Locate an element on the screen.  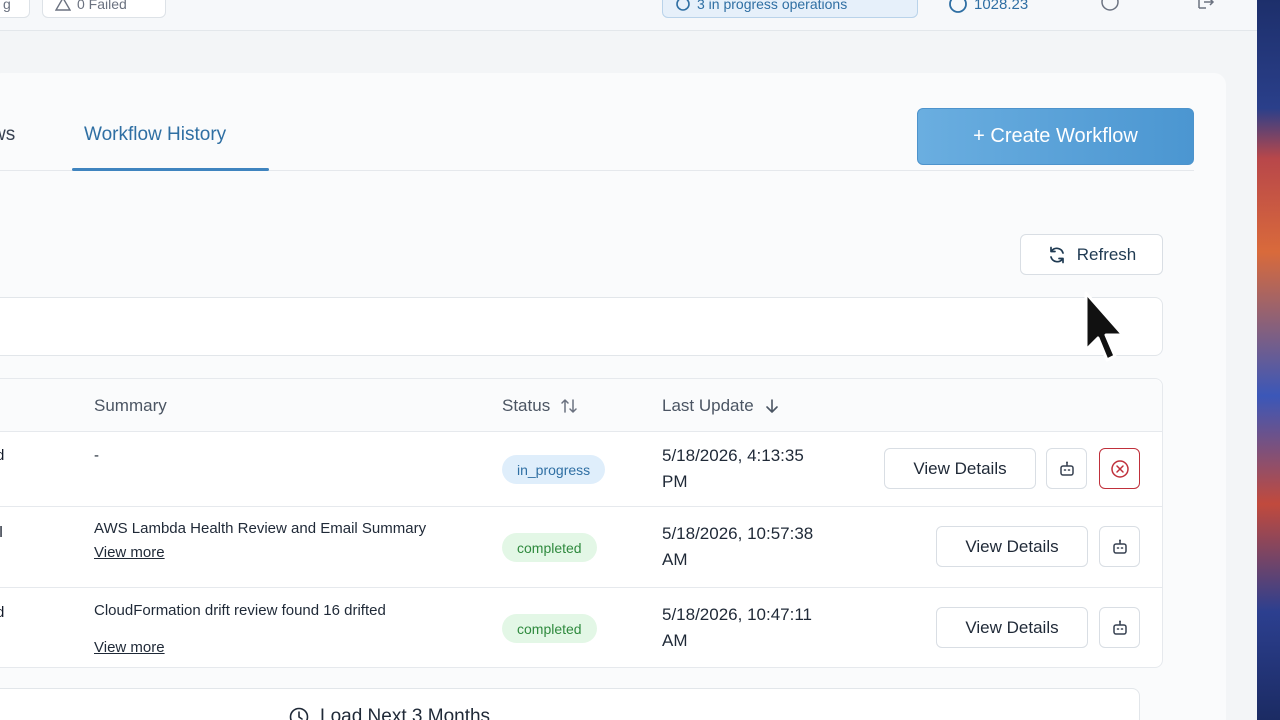
load-more-button: Load Next 3 Months is located at coordinates (570, 704).